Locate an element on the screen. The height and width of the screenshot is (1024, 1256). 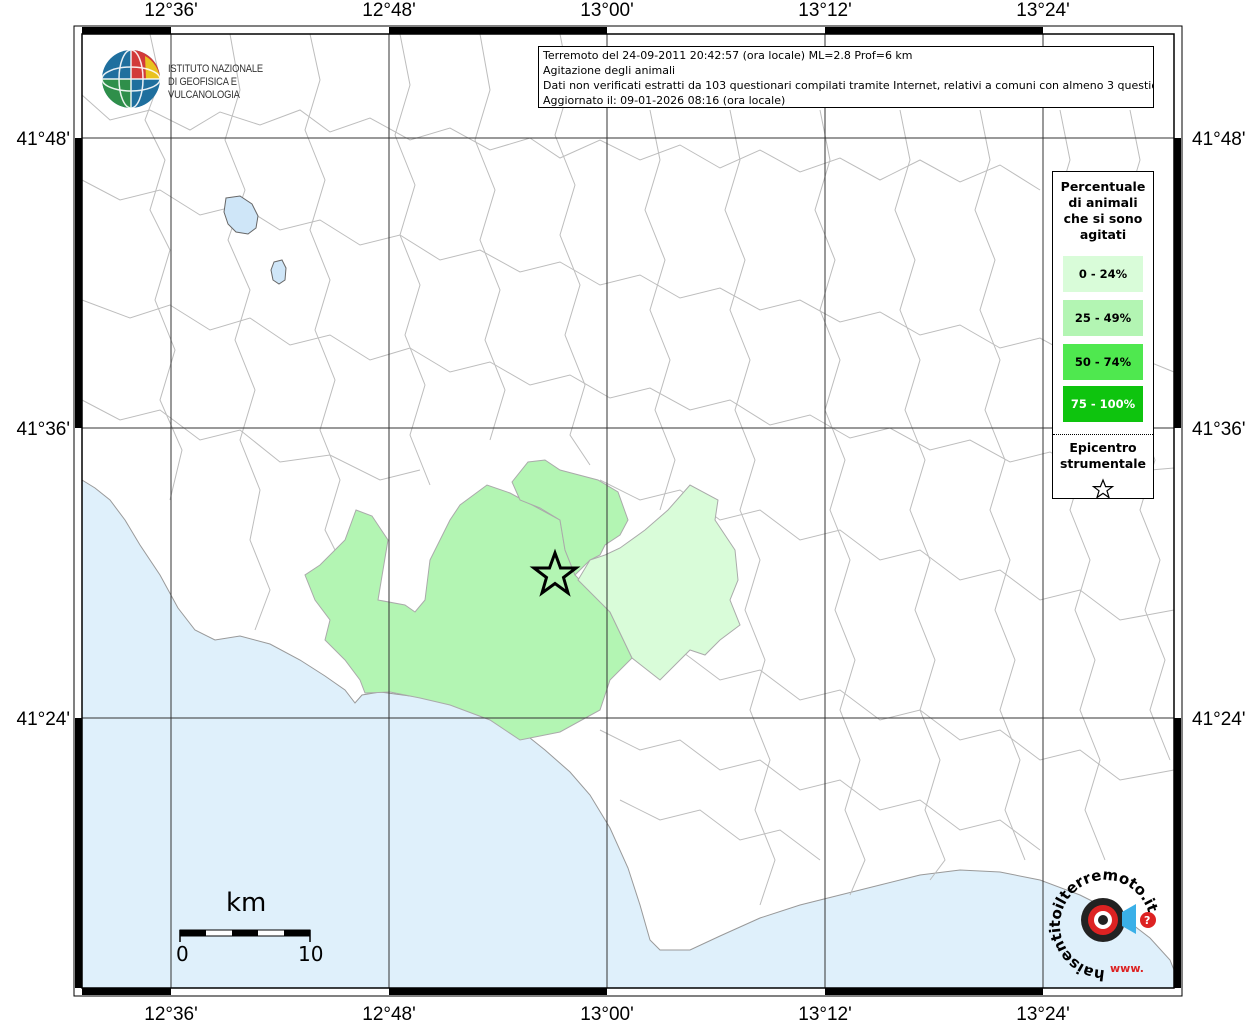
legend-title-line2: di animali is located at coordinates (1103, 202).